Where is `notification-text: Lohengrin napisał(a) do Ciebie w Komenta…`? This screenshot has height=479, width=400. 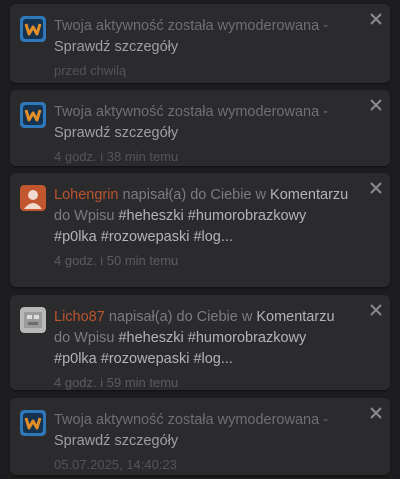 notification-text: Lohengrin napisał(a) do Ciebie w Komenta… is located at coordinates (202, 216).